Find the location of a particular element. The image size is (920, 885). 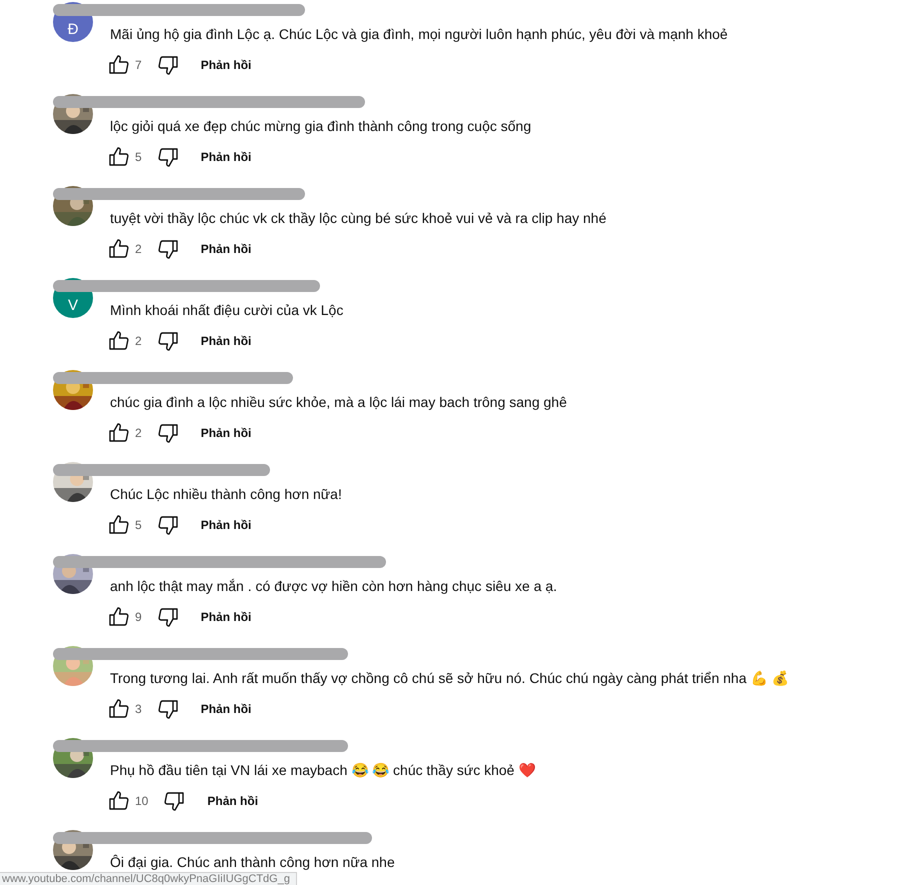

comment-text: Trong tương lai. Anh rất muốn thấy vợ chồng cô chú sẽ sở hữu nó. Chúc chú ngày càng phát triển nha 💪 💰 is located at coordinates (449, 678).